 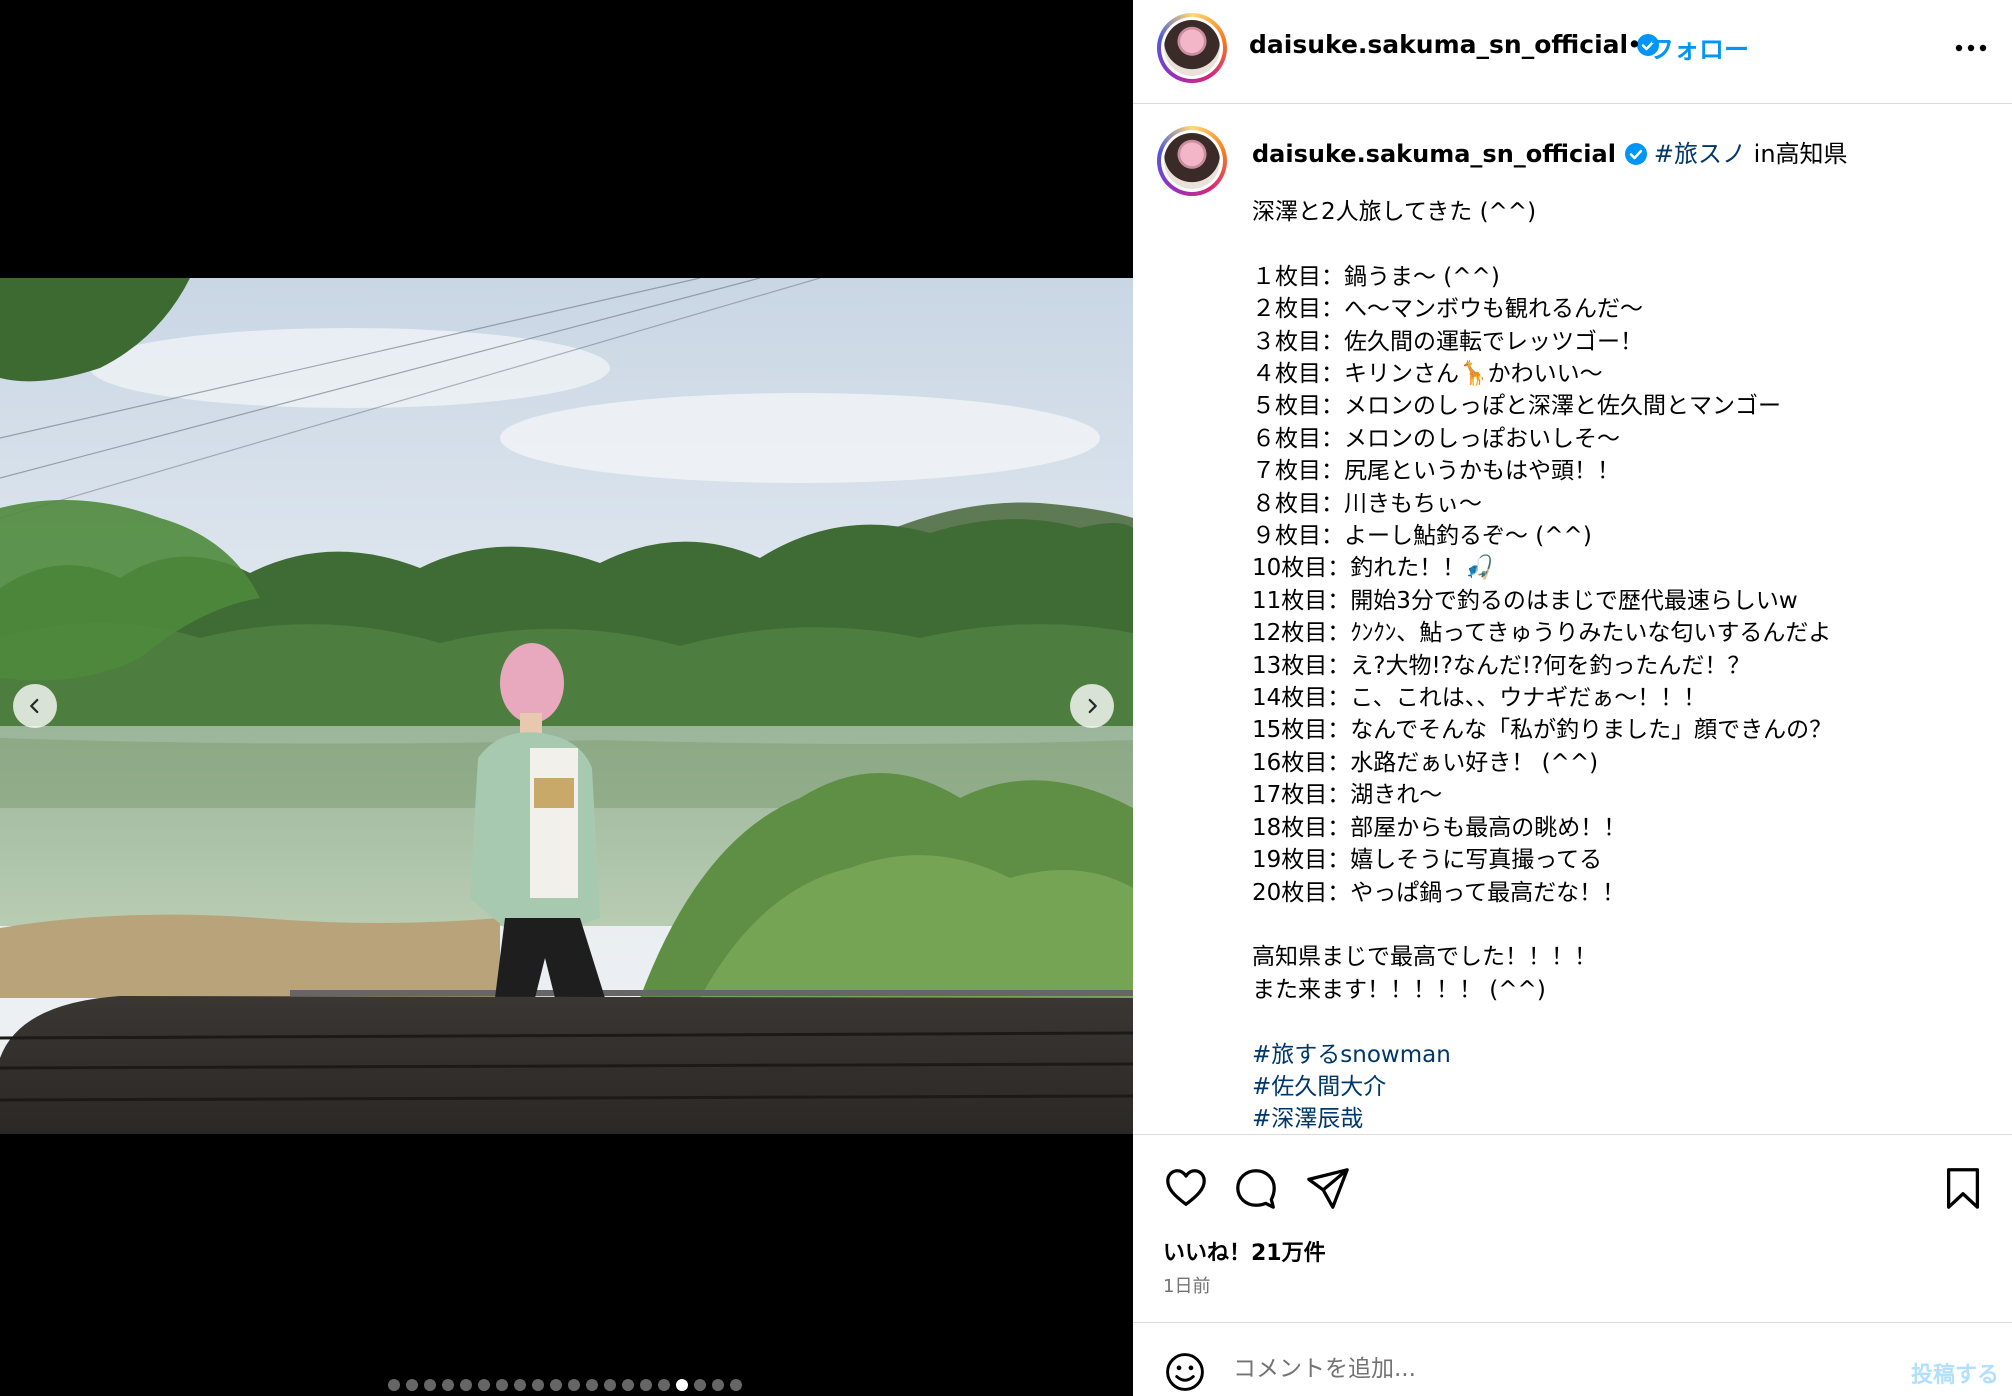 What do you see at coordinates (1572, 1224) in the screenshot?
I see `post-actions: いいね！21万件 1日前` at bounding box center [1572, 1224].